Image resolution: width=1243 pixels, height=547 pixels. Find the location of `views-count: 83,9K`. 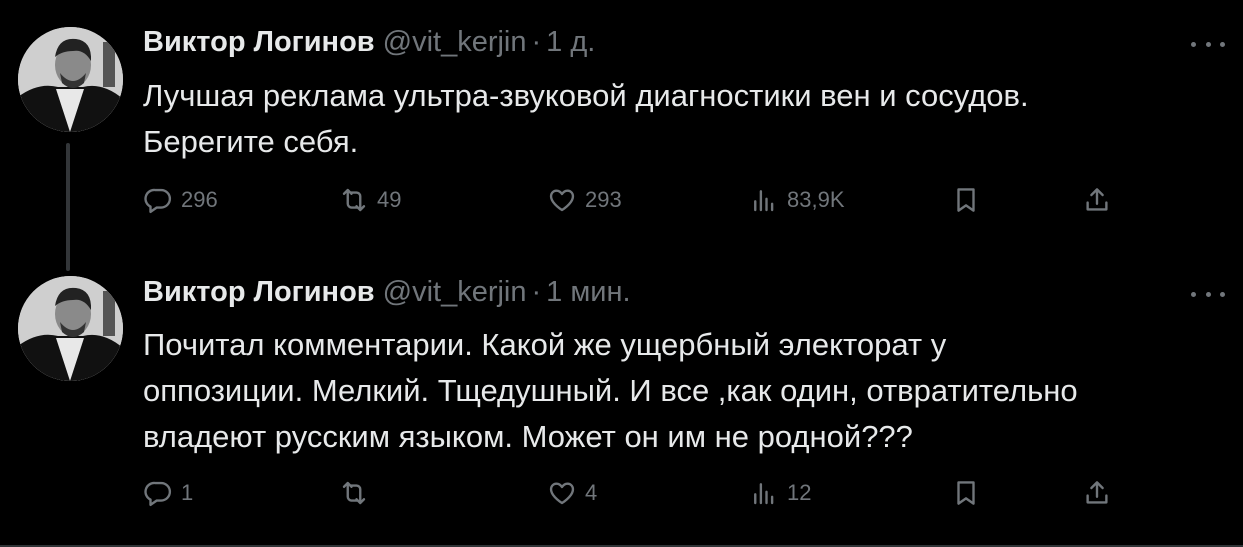

views-count: 83,9K is located at coordinates (816, 199).